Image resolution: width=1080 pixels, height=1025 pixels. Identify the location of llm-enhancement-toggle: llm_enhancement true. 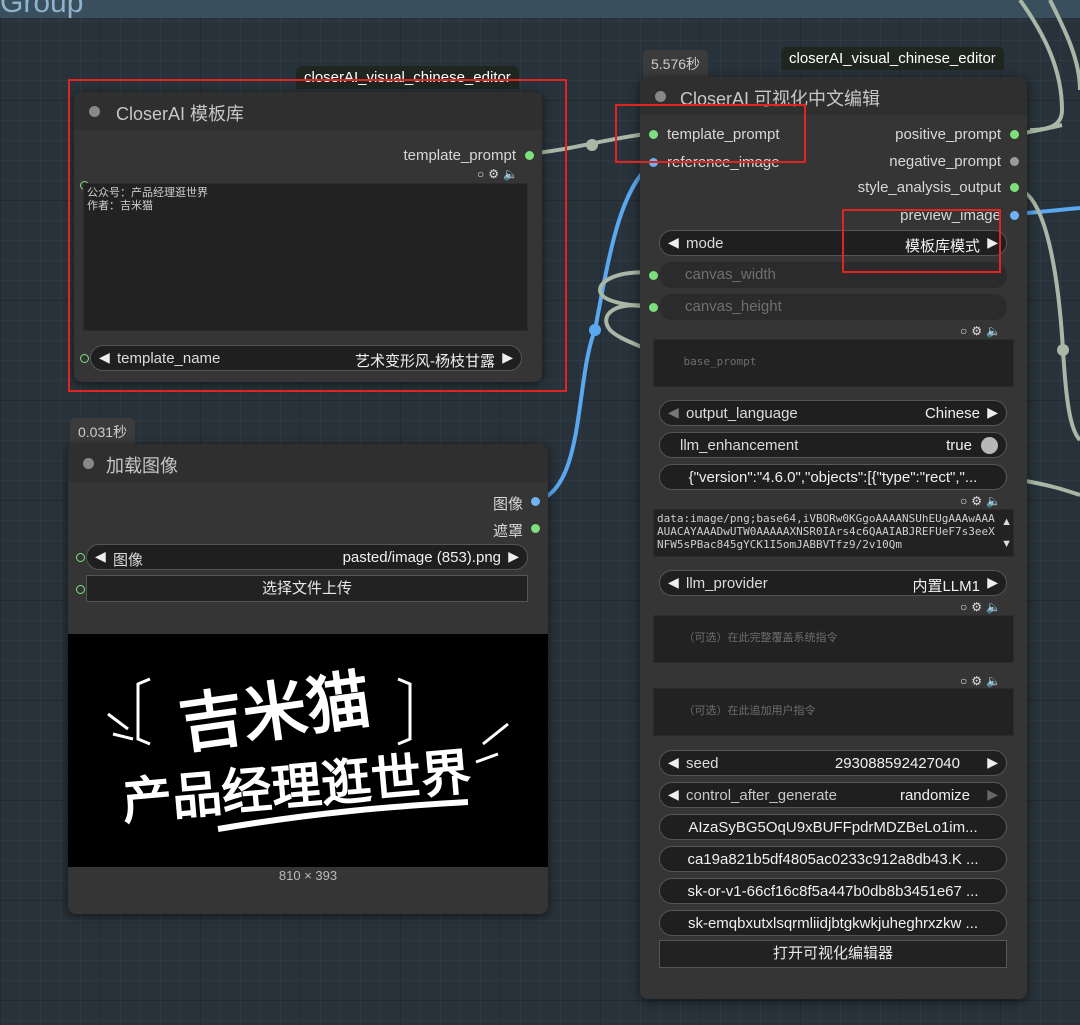
(833, 445).